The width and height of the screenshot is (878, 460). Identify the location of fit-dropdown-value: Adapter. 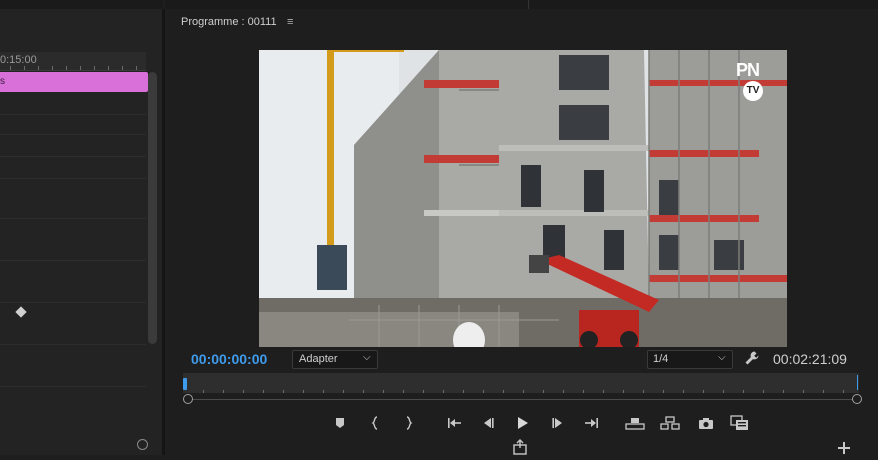
(318, 359).